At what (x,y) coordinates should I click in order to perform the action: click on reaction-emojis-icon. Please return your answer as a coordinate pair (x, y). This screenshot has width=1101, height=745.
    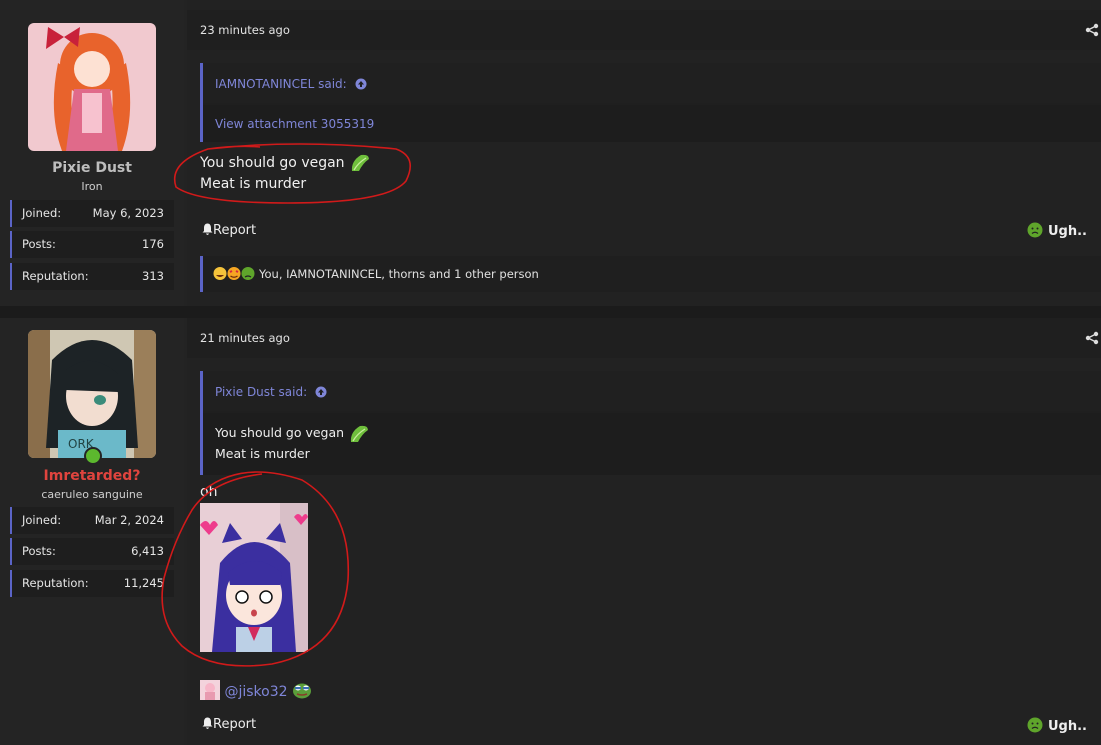
    Looking at the image, I should click on (234, 273).